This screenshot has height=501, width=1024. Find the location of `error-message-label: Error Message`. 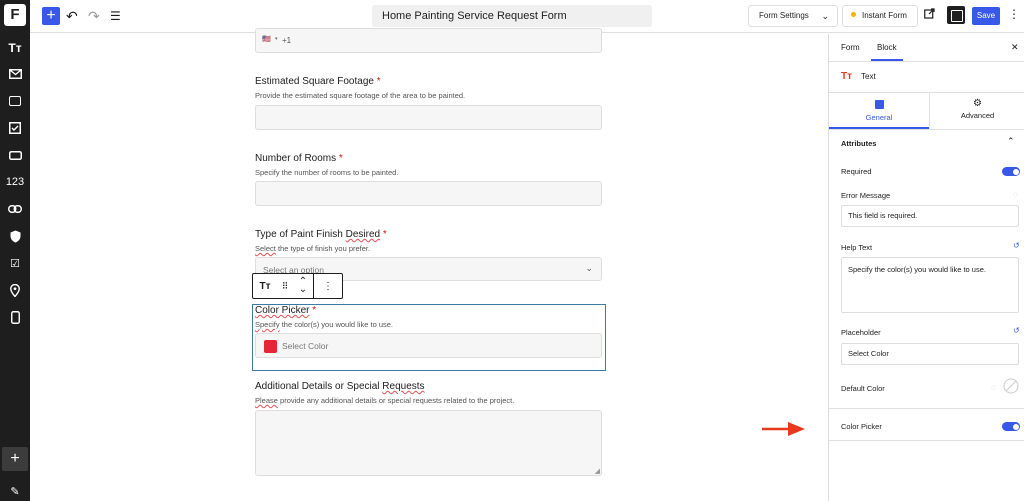

error-message-label: Error Message is located at coordinates (866, 195).